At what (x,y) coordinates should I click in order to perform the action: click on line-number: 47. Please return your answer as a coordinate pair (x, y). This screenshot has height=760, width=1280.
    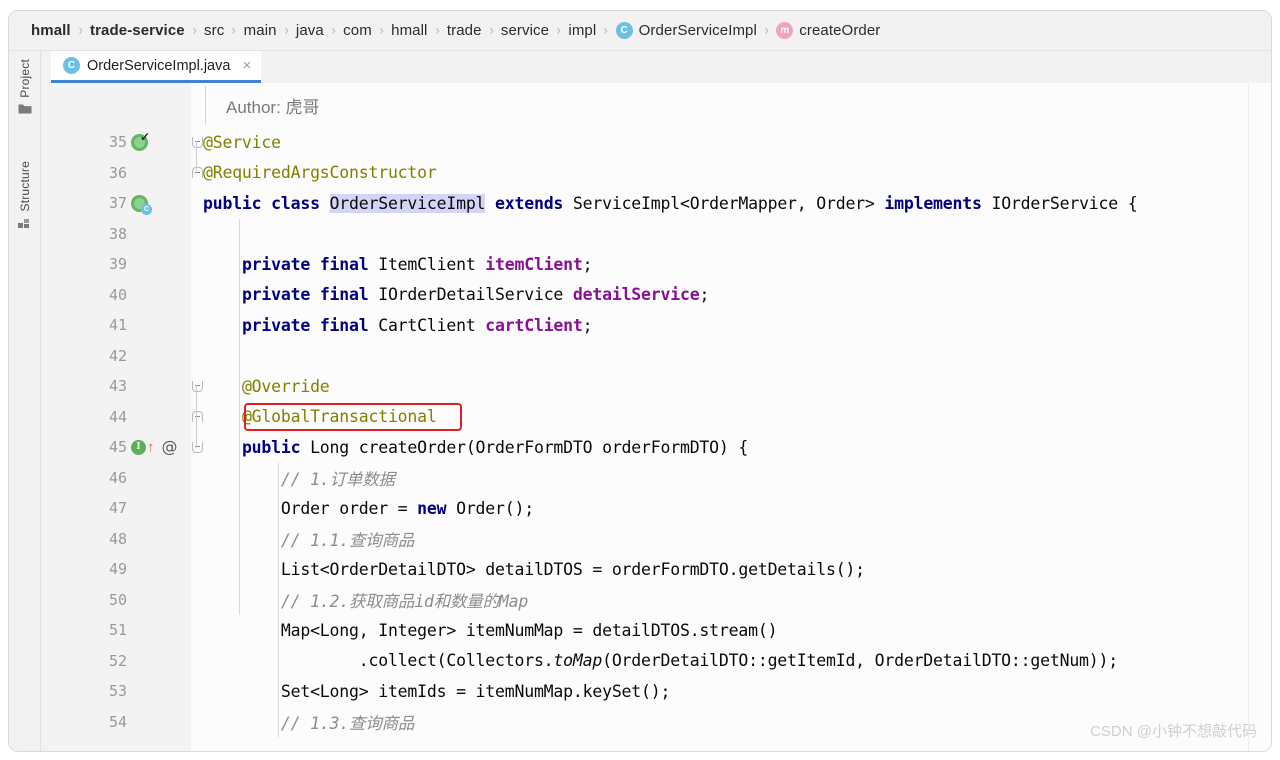
    Looking at the image, I should click on (117, 508).